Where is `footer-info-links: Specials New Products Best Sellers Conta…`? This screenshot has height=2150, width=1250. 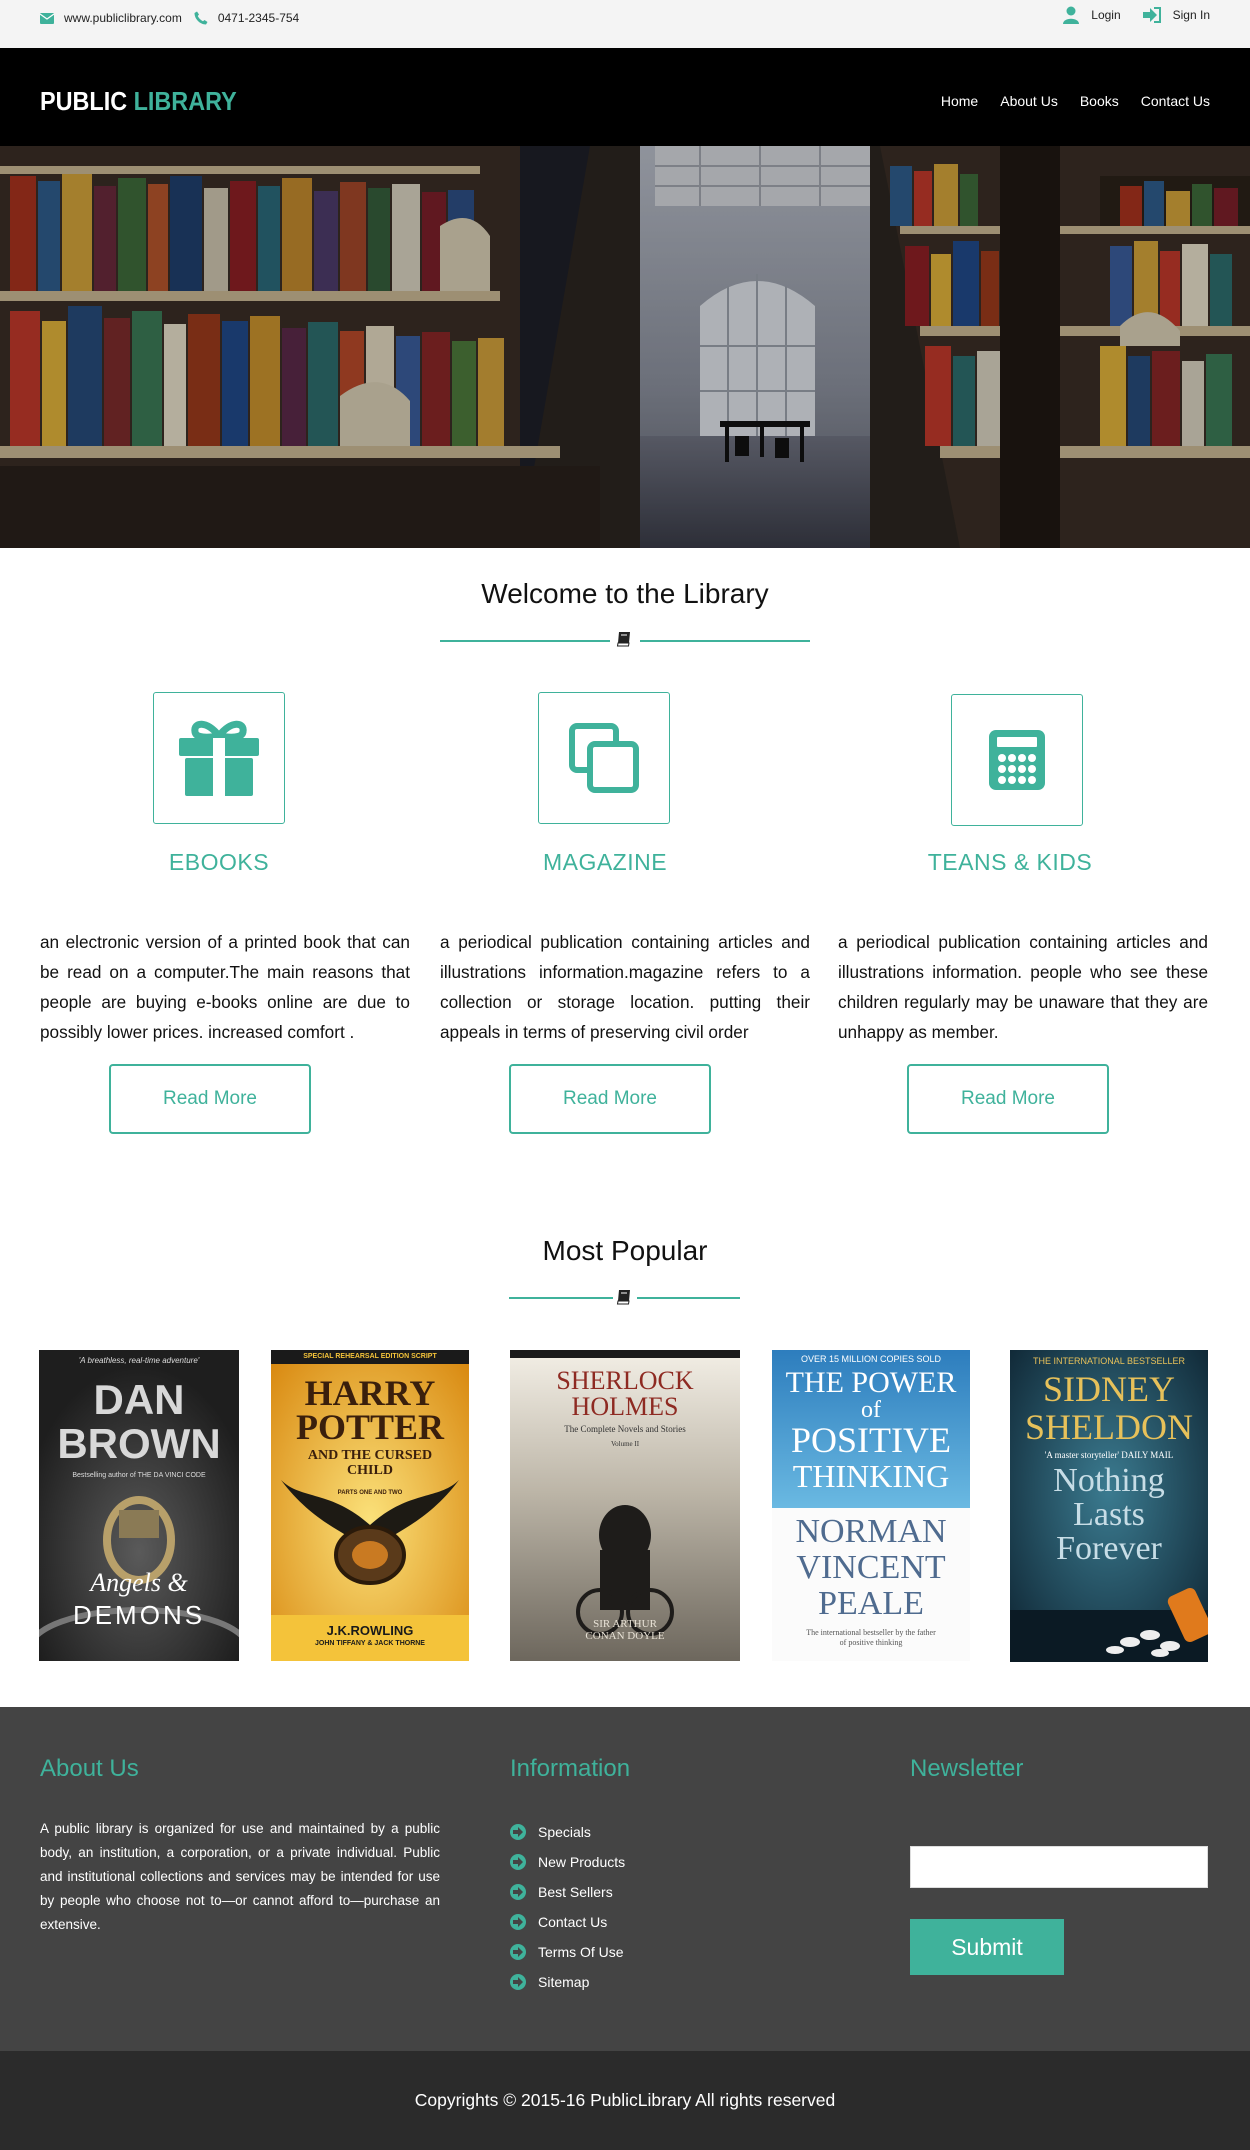
footer-info-links: Specials New Products Best Sellers Conta… is located at coordinates (567, 1907).